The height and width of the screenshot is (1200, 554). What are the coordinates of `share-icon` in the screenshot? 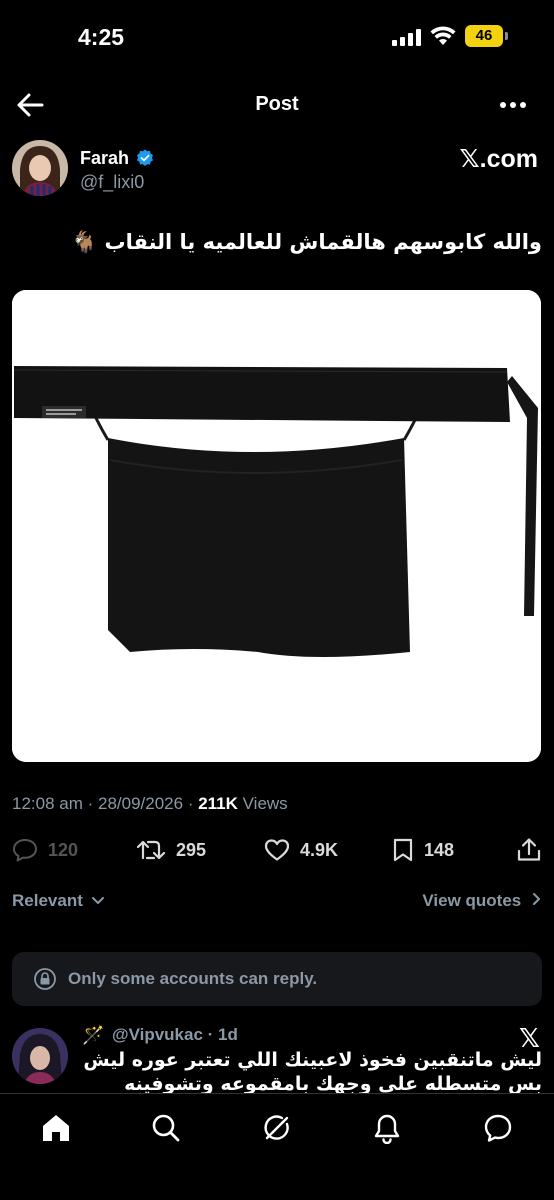 It's located at (529, 849).